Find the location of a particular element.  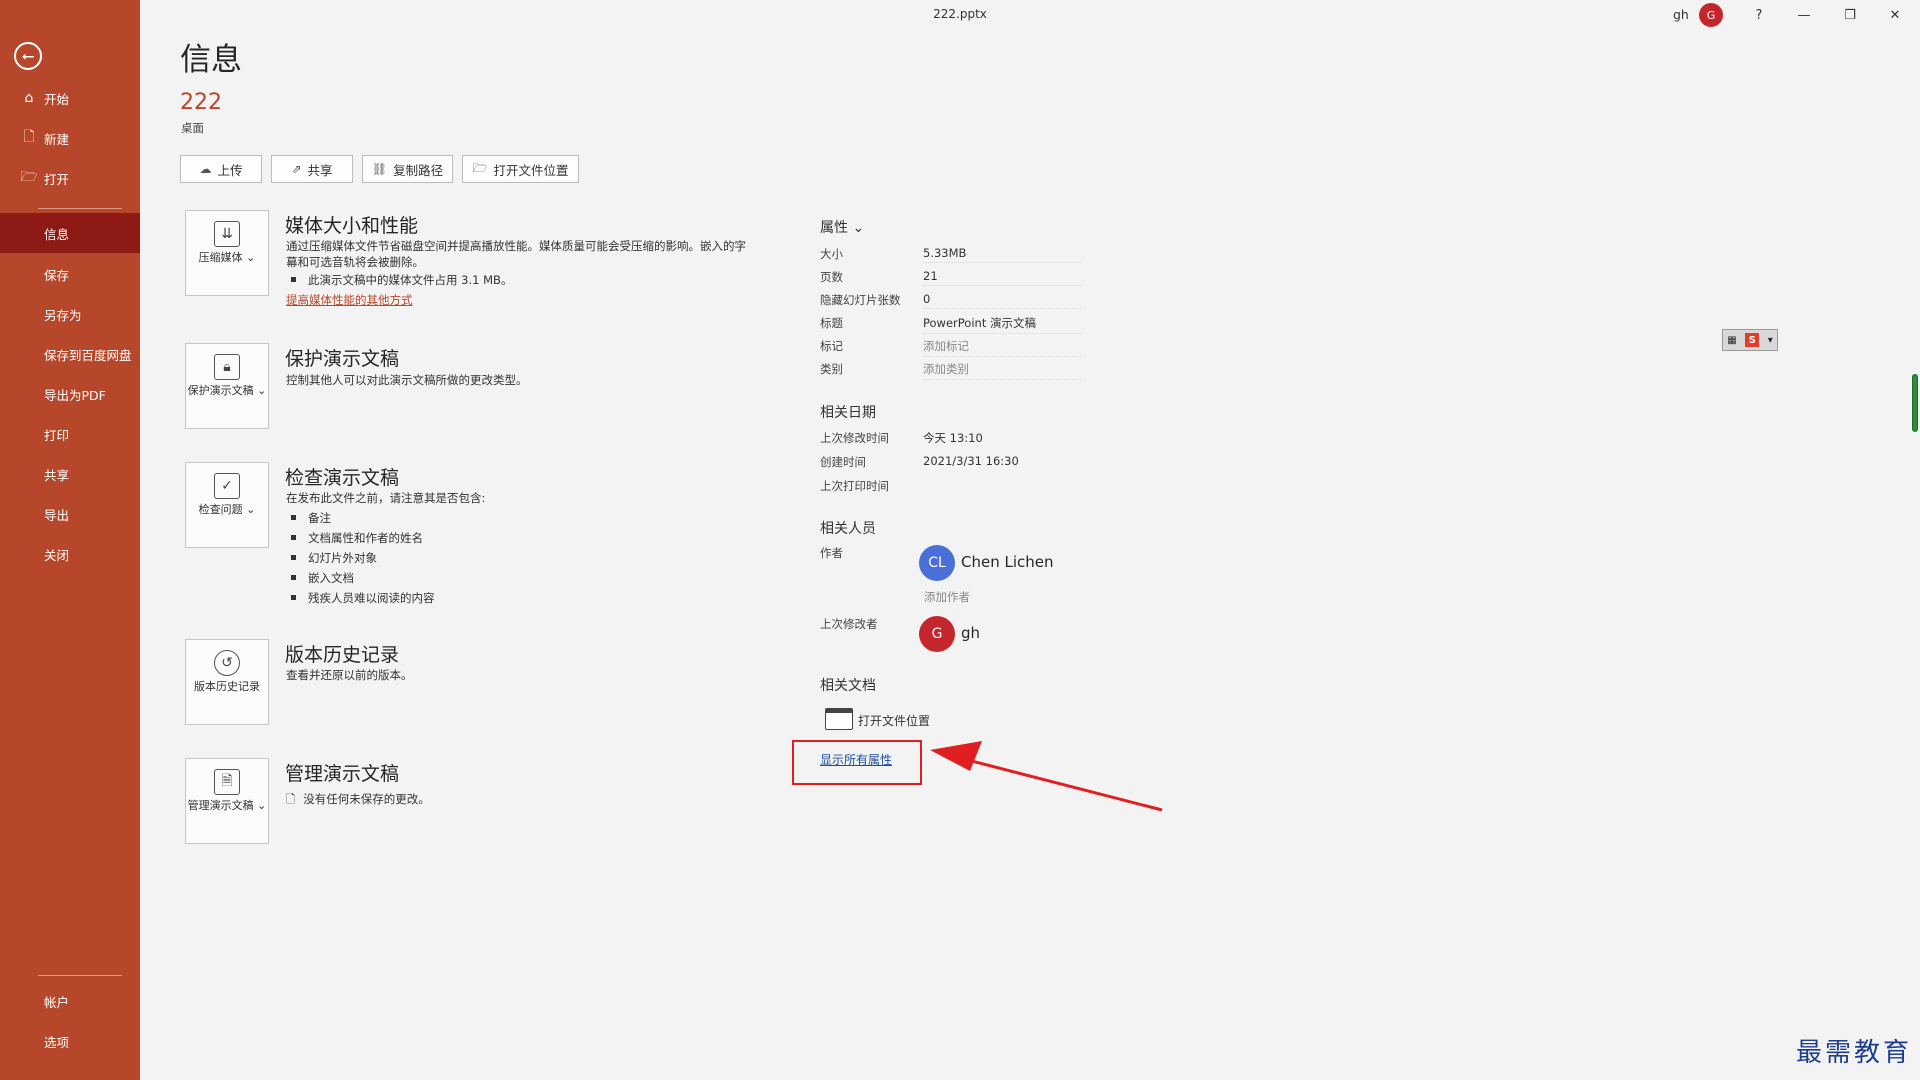

sidebar-item-options: 选项 is located at coordinates (70, 1041).